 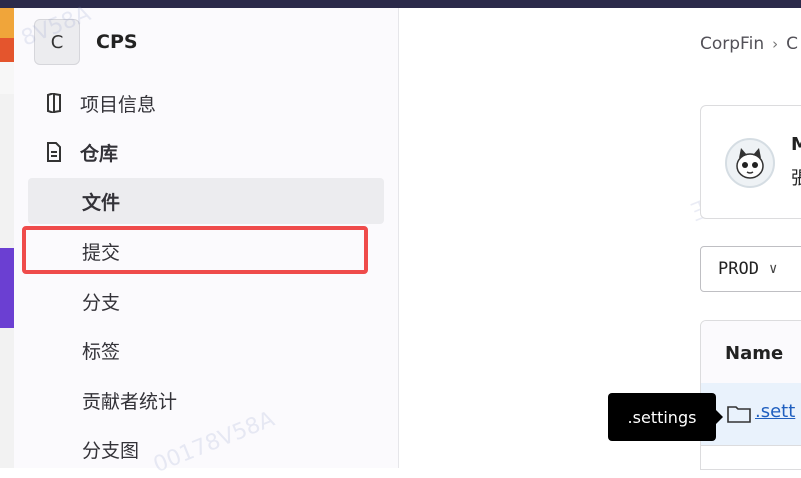 What do you see at coordinates (206, 301) in the screenshot?
I see `sidebar-item-branches: 分支` at bounding box center [206, 301].